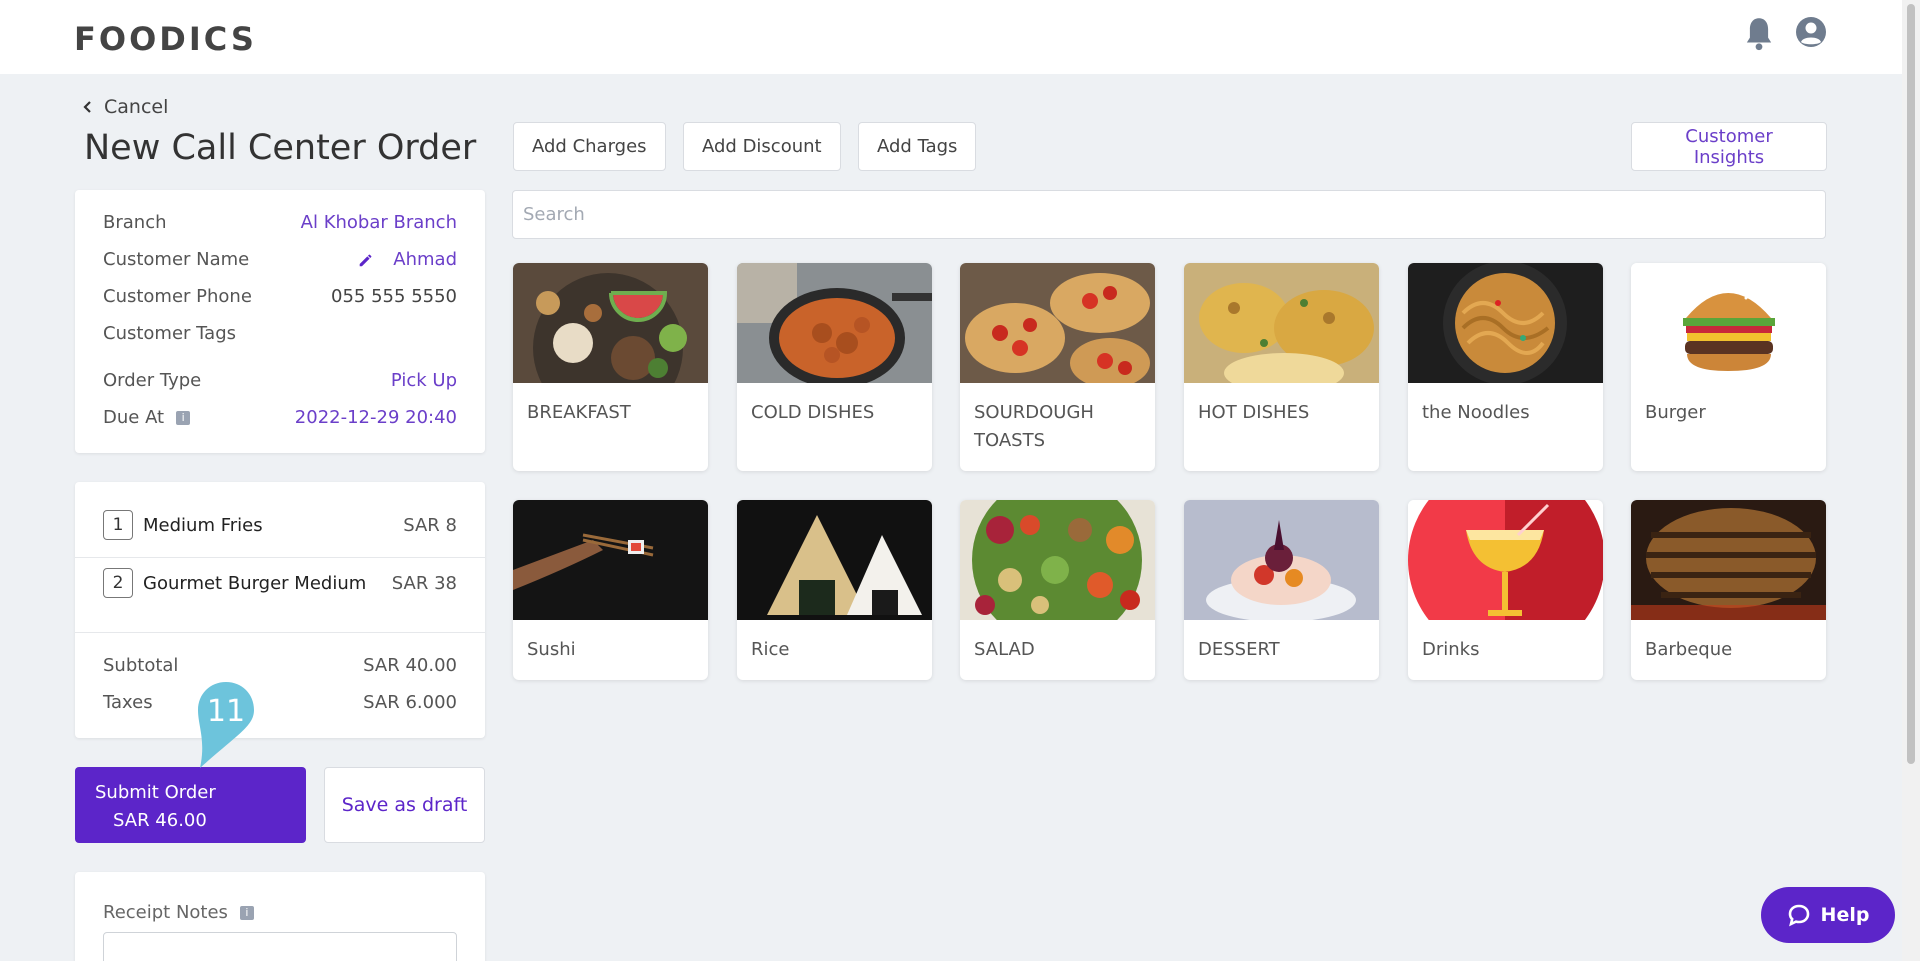 This screenshot has width=1920, height=961. I want to click on category-card-burger: Burger, so click(1728, 367).